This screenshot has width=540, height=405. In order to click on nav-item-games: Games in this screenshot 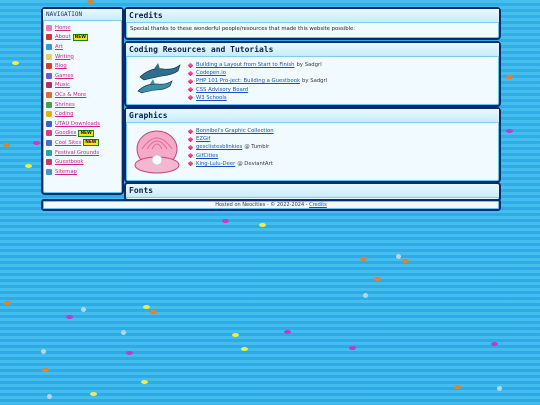, I will do `click(82, 76)`.